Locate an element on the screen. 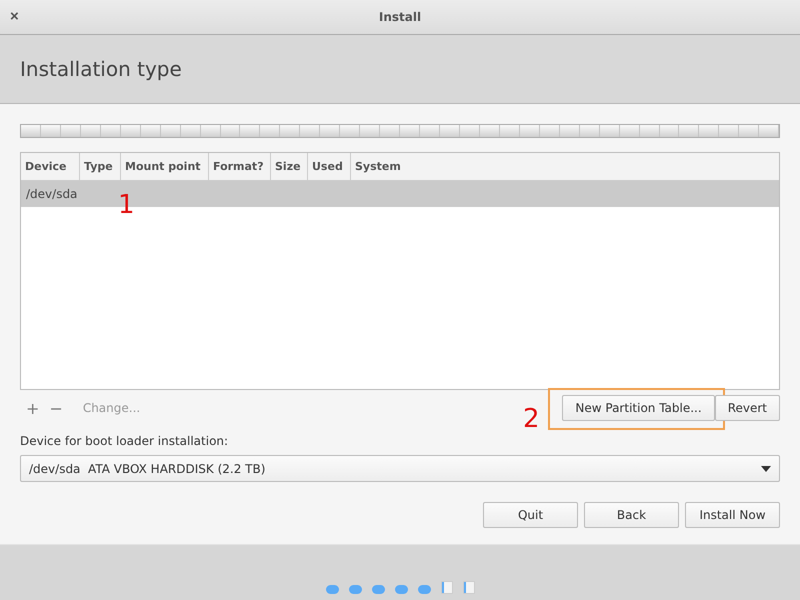 Image resolution: width=800 pixels, height=600 pixels. column-header: Size is located at coordinates (289, 166).